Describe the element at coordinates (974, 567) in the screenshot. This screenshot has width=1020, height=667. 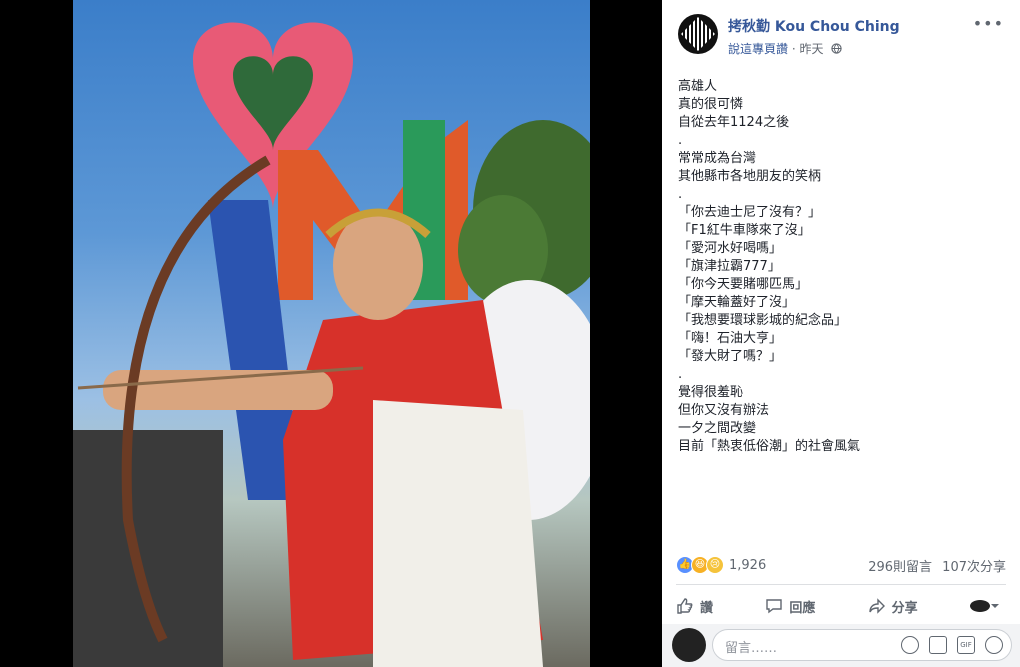
I see `shares-count-link: 107次分享` at that location.